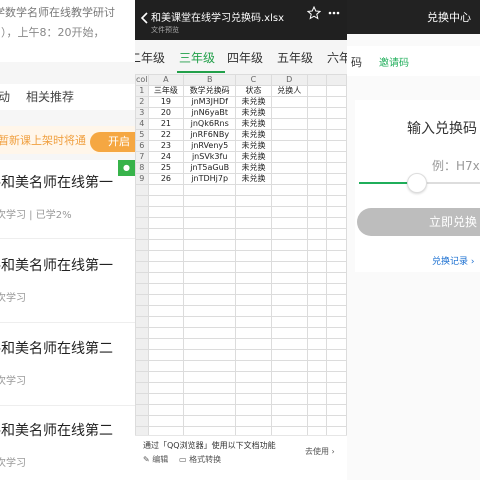 The width and height of the screenshot is (480, 480). What do you see at coordinates (165, 30) in the screenshot?
I see `file-subtitle: 文件预览` at bounding box center [165, 30].